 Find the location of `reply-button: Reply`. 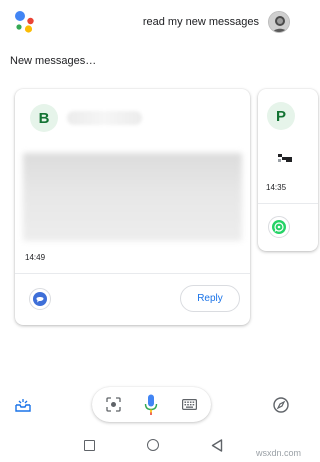

reply-button: Reply is located at coordinates (210, 298).